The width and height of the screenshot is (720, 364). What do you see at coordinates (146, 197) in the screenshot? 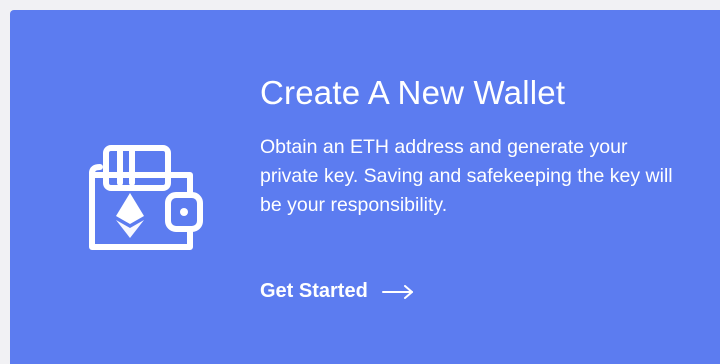
I see `wallet-icon` at bounding box center [146, 197].